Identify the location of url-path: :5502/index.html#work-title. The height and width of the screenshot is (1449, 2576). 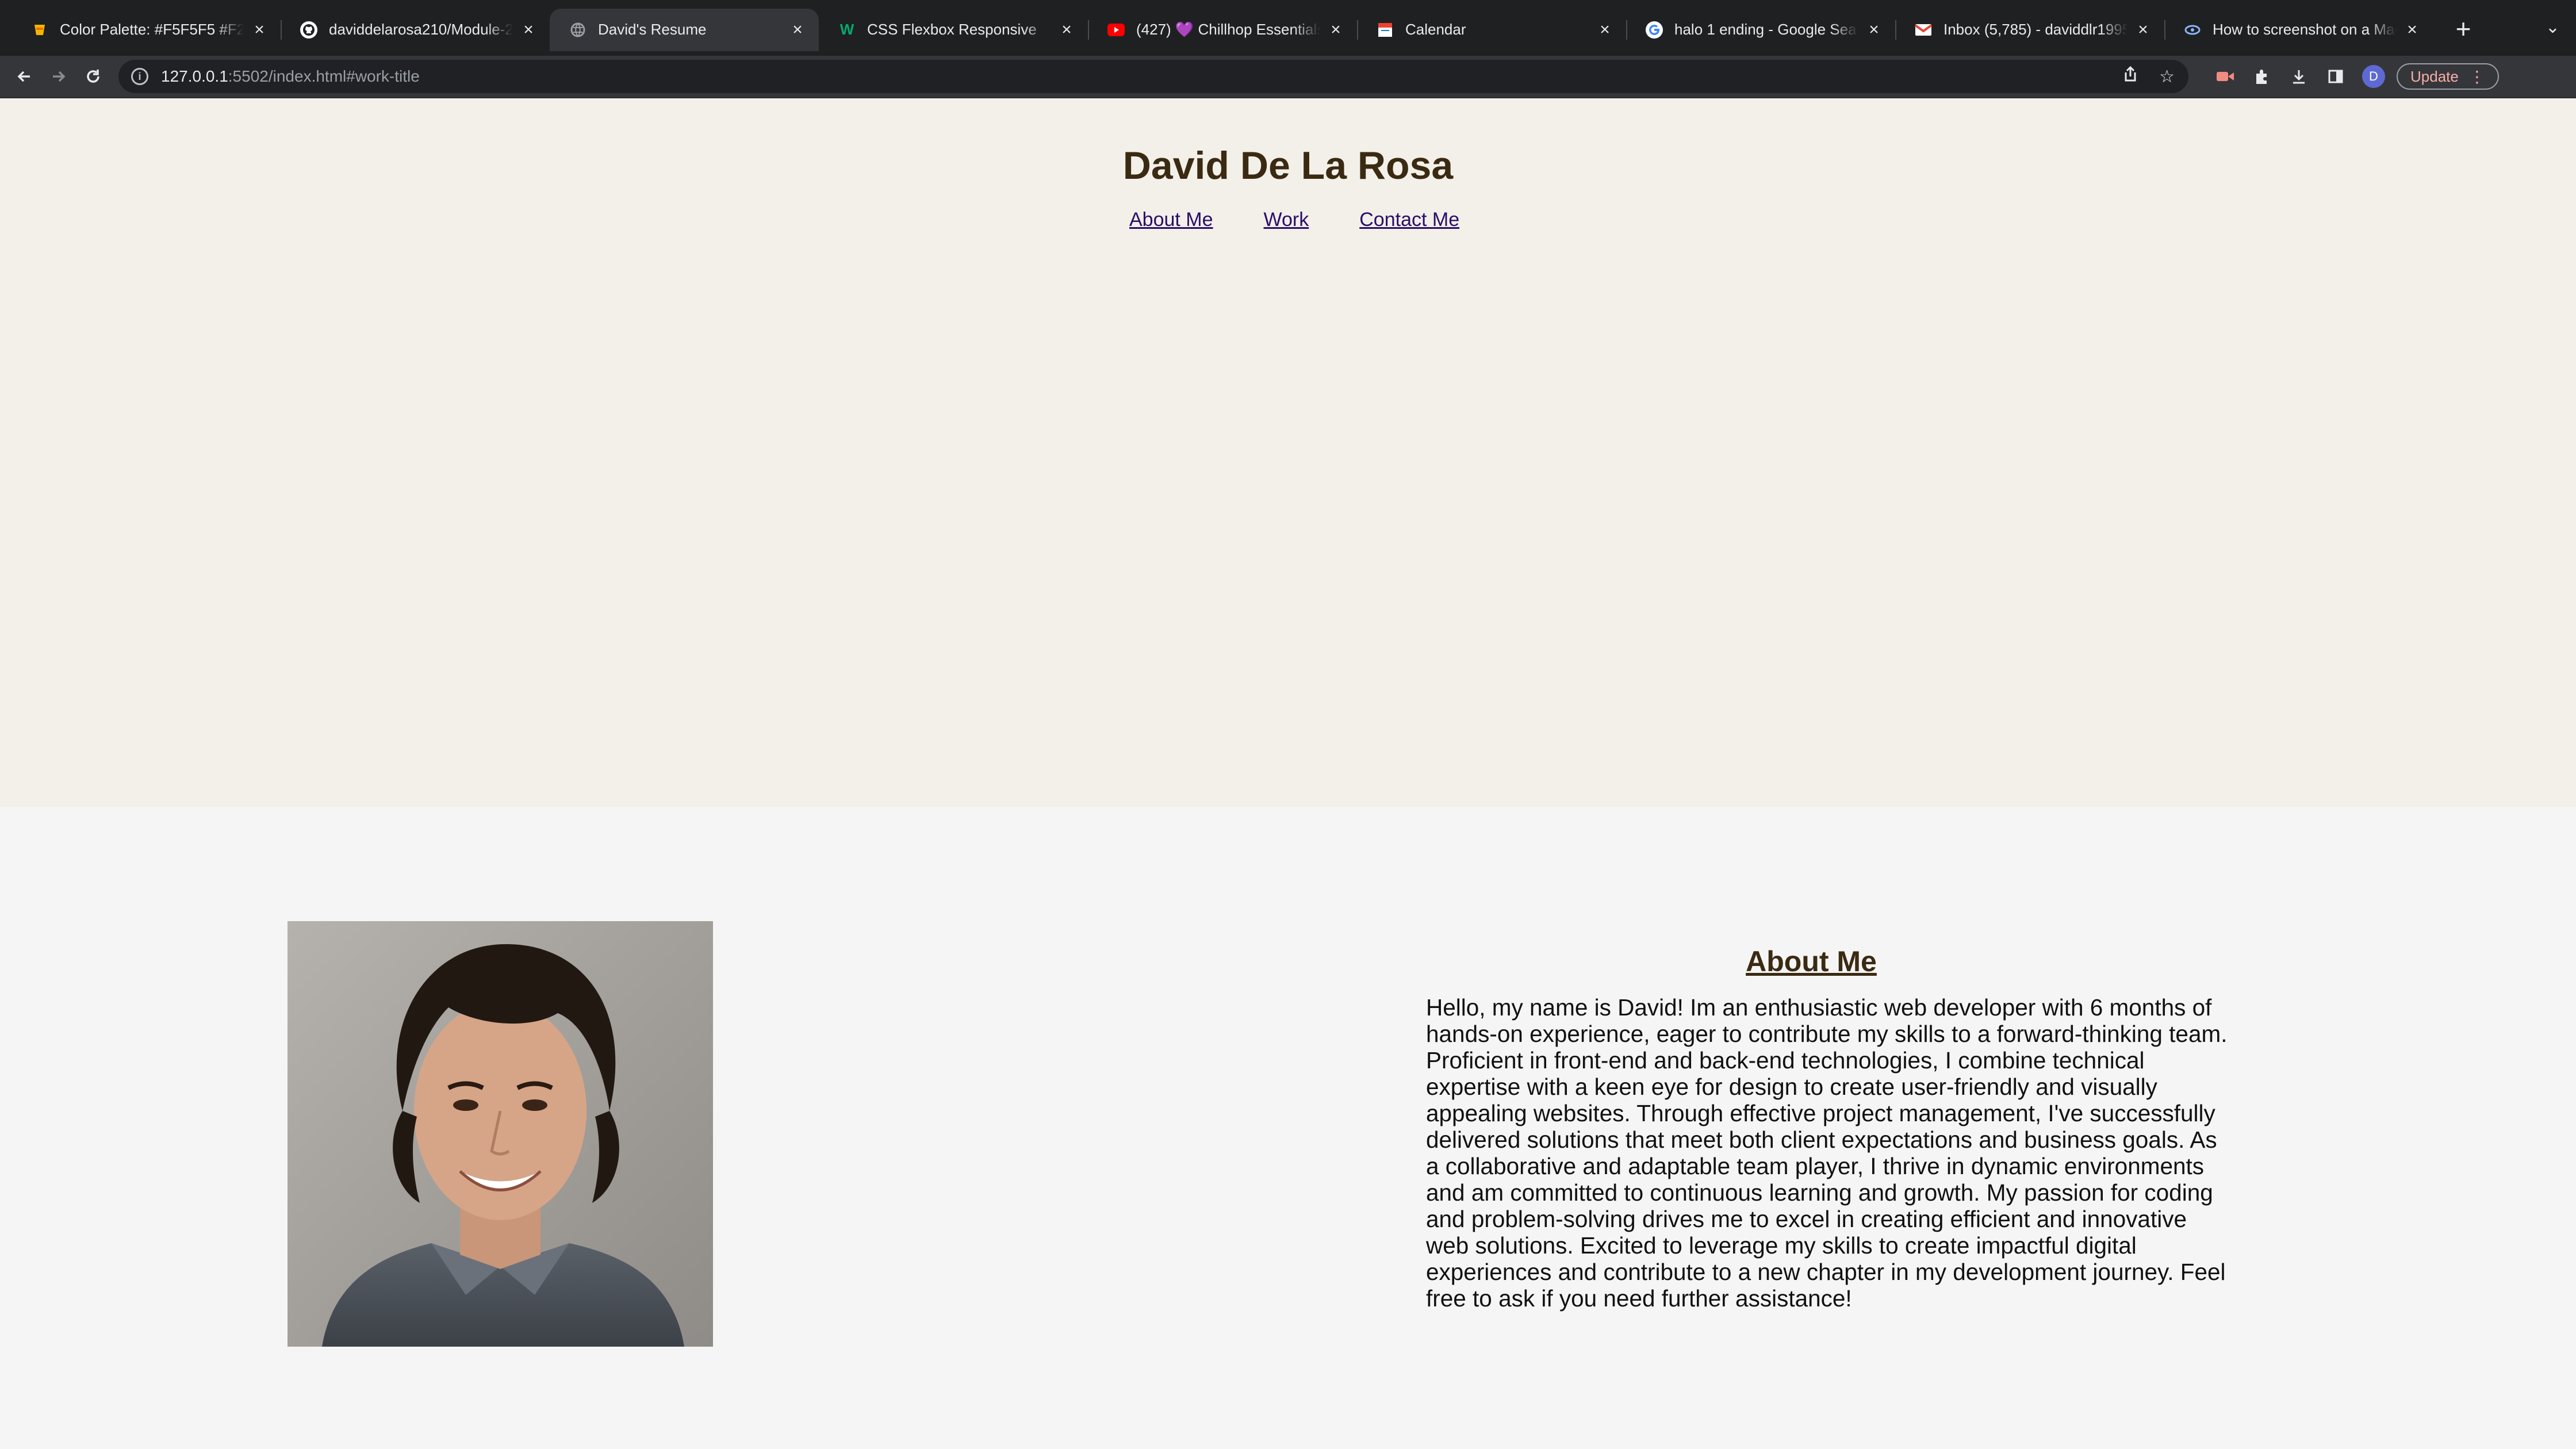
(324, 76).